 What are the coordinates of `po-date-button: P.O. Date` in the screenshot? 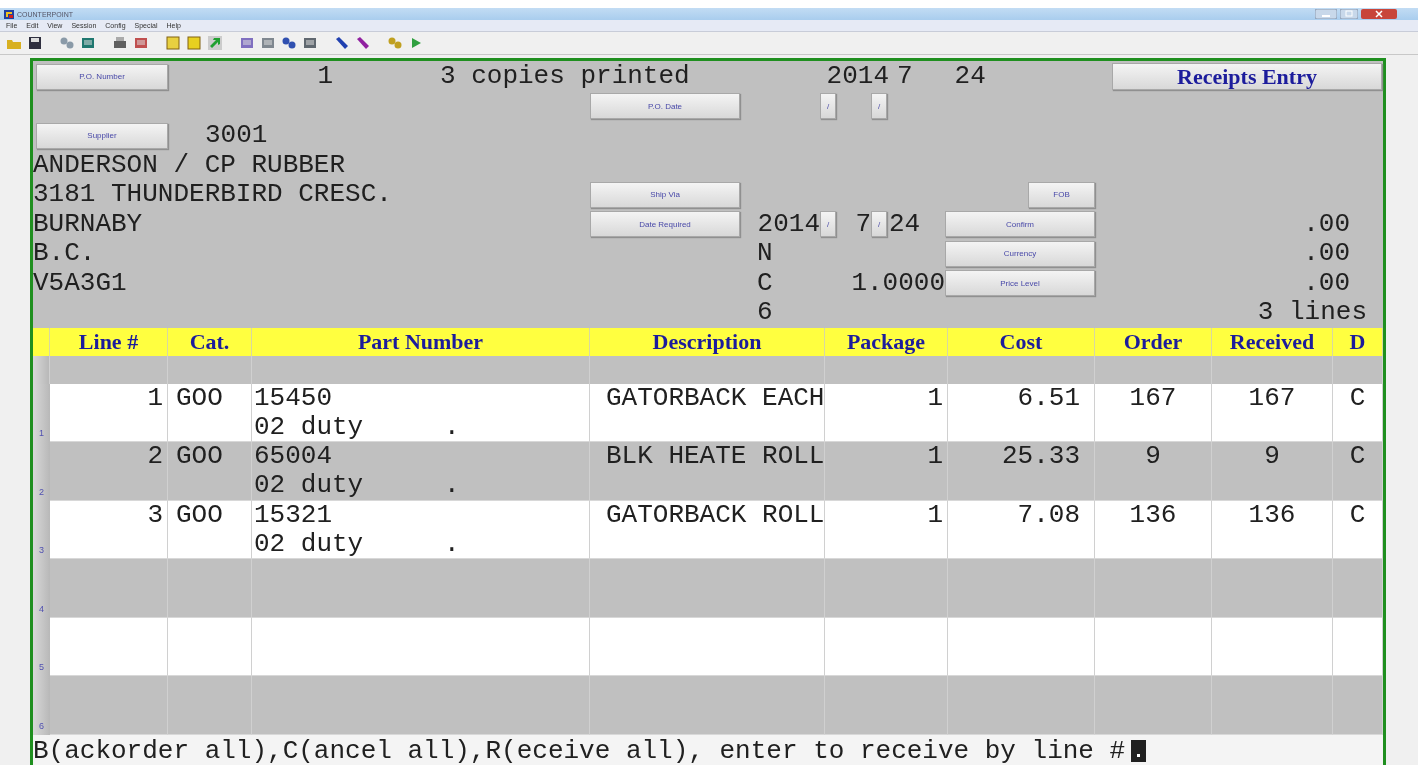 It's located at (665, 106).